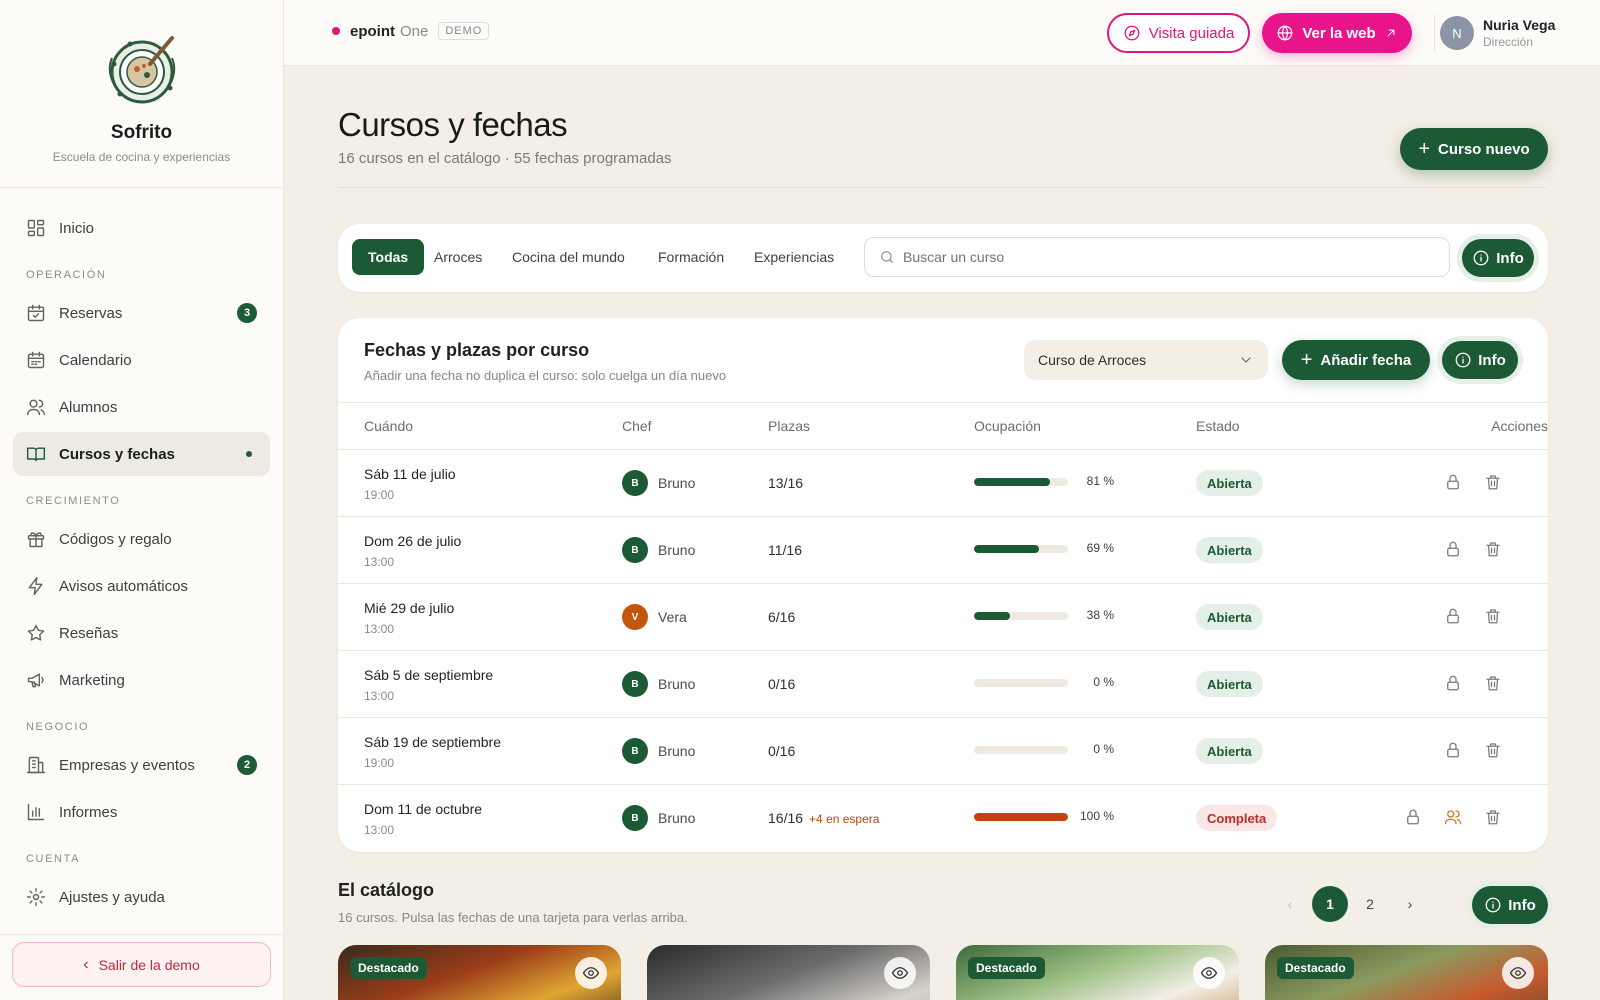 This screenshot has height=1000, width=1600. What do you see at coordinates (141, 680) in the screenshot?
I see `sidebar-item-marketing: Marketing` at bounding box center [141, 680].